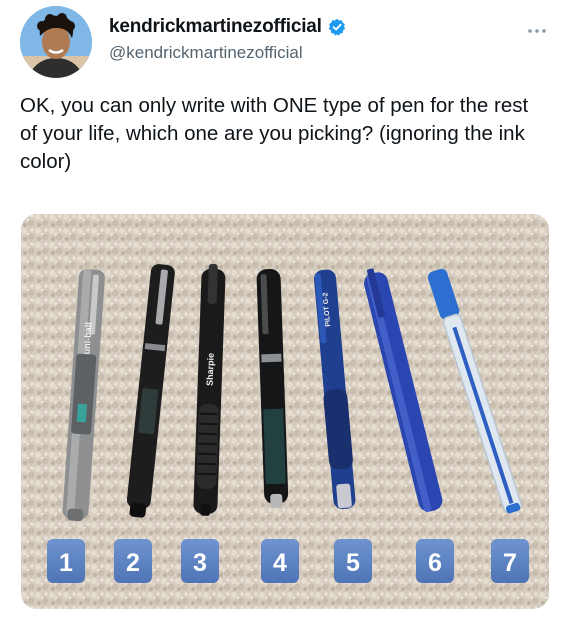 The height and width of the screenshot is (621, 563). I want to click on pen-number-6: 6, so click(435, 561).